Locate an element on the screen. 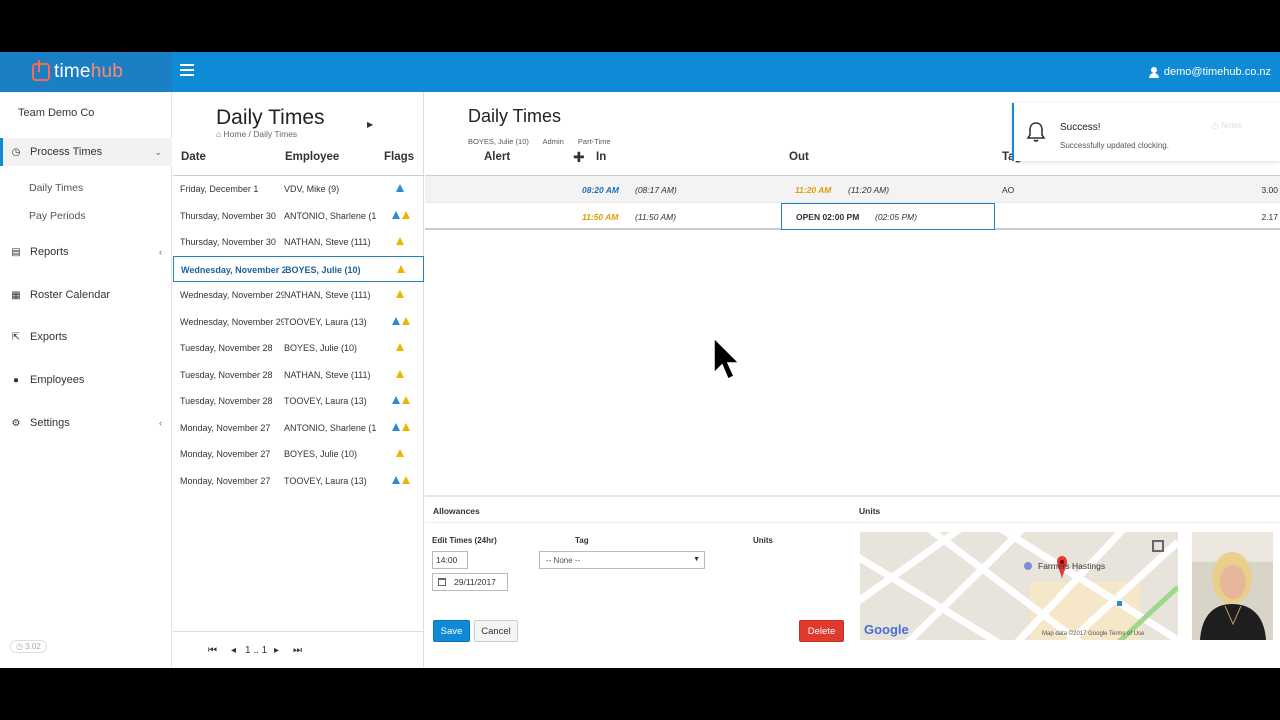 This screenshot has height=720, width=1280. save-button: Save is located at coordinates (451, 631).